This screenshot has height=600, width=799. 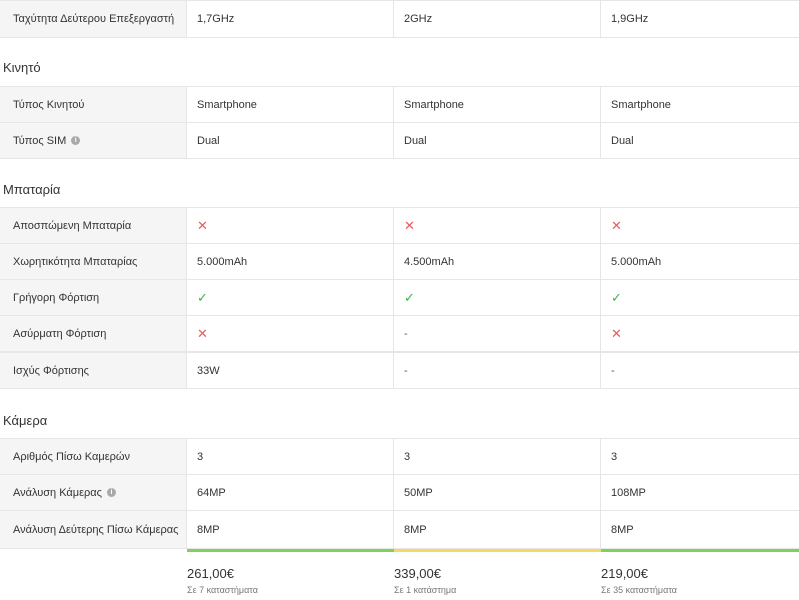 What do you see at coordinates (630, 19) in the screenshot?
I see `spec-value: 1,9GHz` at bounding box center [630, 19].